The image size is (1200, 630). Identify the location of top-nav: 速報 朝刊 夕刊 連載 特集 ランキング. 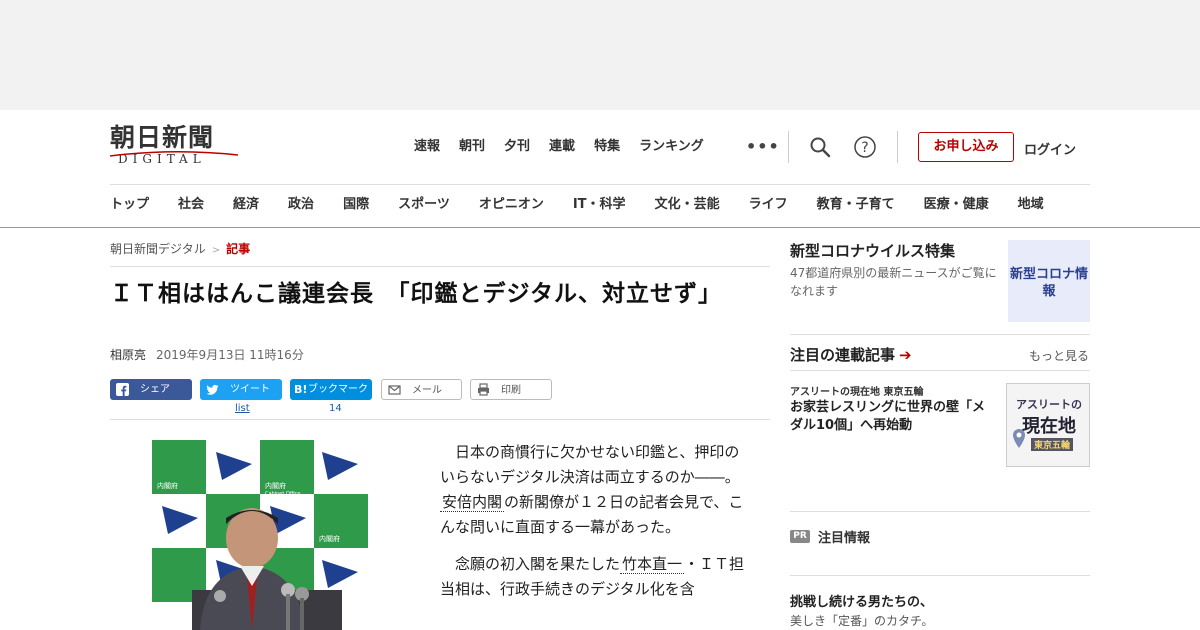
(568, 147).